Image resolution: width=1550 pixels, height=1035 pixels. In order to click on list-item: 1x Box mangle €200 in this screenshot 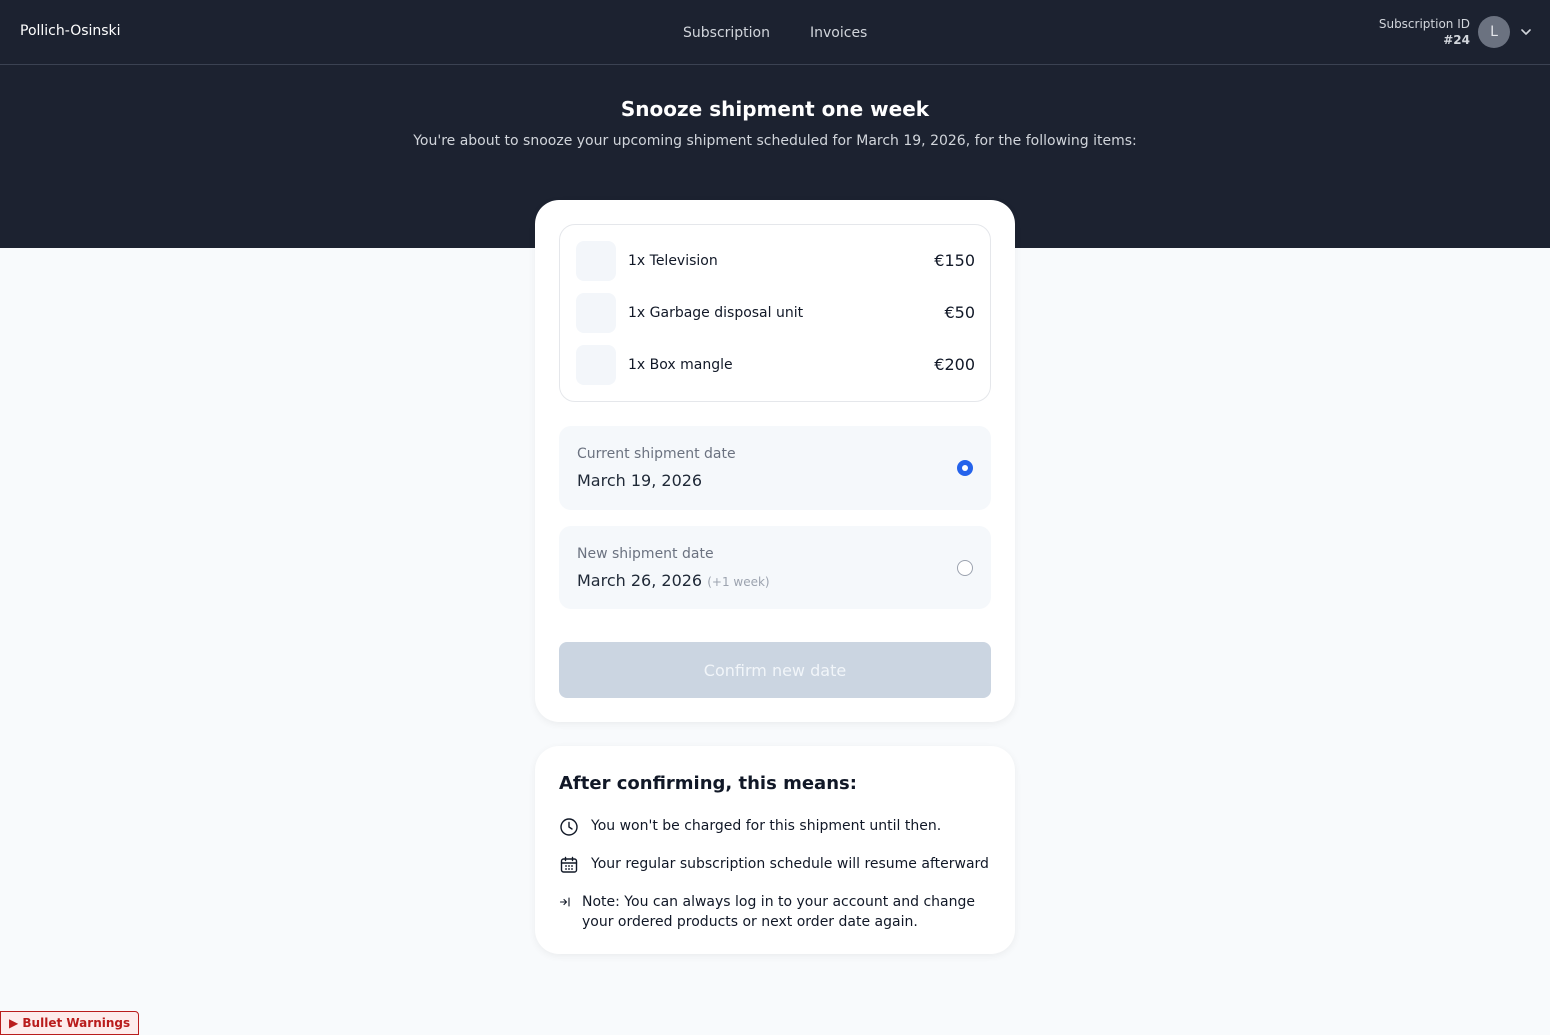, I will do `click(775, 365)`.